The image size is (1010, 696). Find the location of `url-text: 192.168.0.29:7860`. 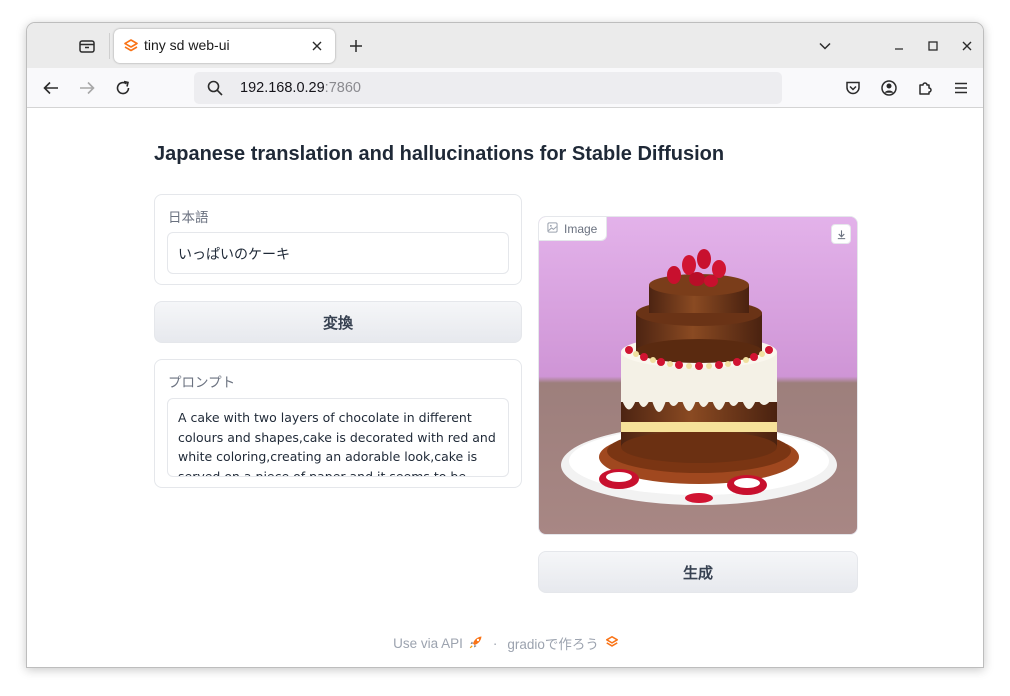

url-text: 192.168.0.29:7860 is located at coordinates (300, 88).